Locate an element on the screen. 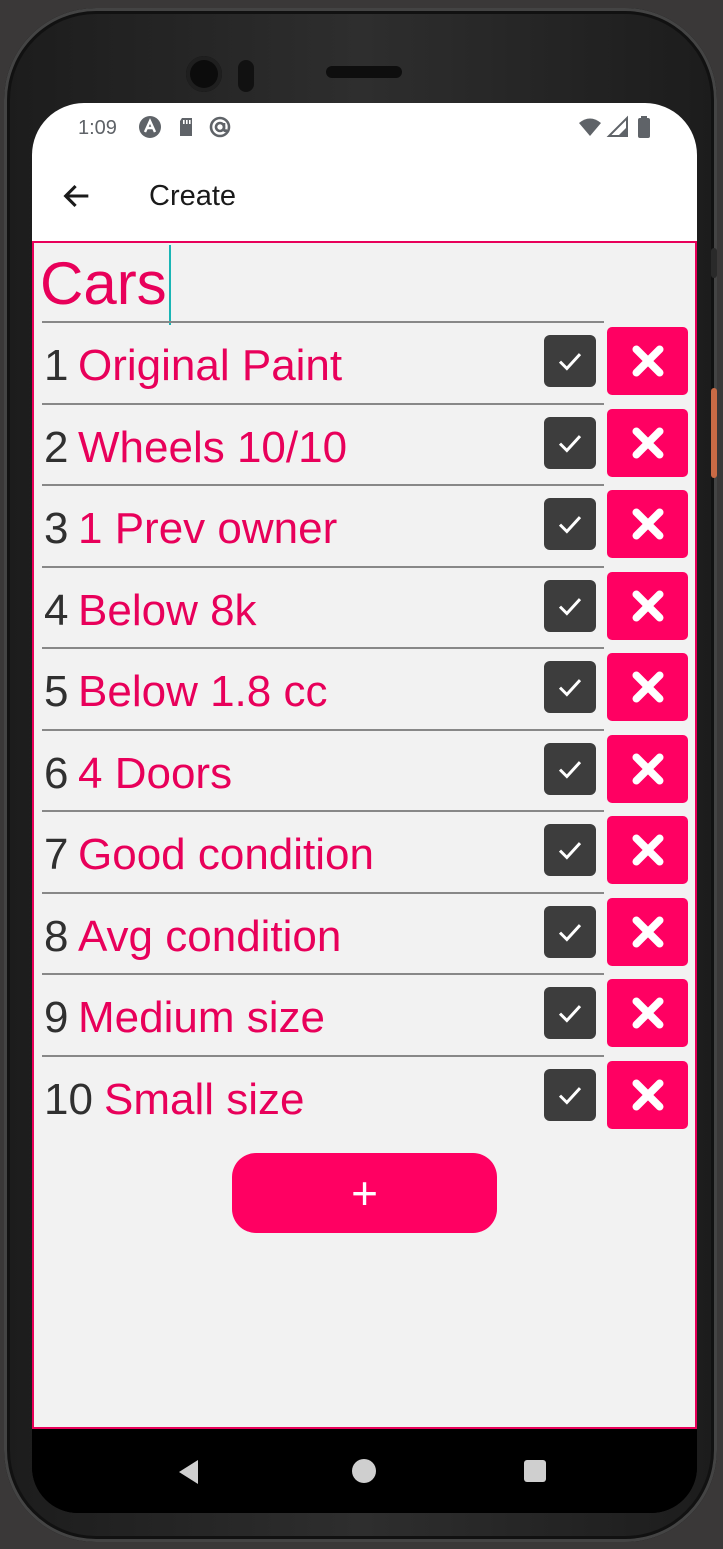 This screenshot has width=723, height=1549. add-item-label: + is located at coordinates (364, 1193).